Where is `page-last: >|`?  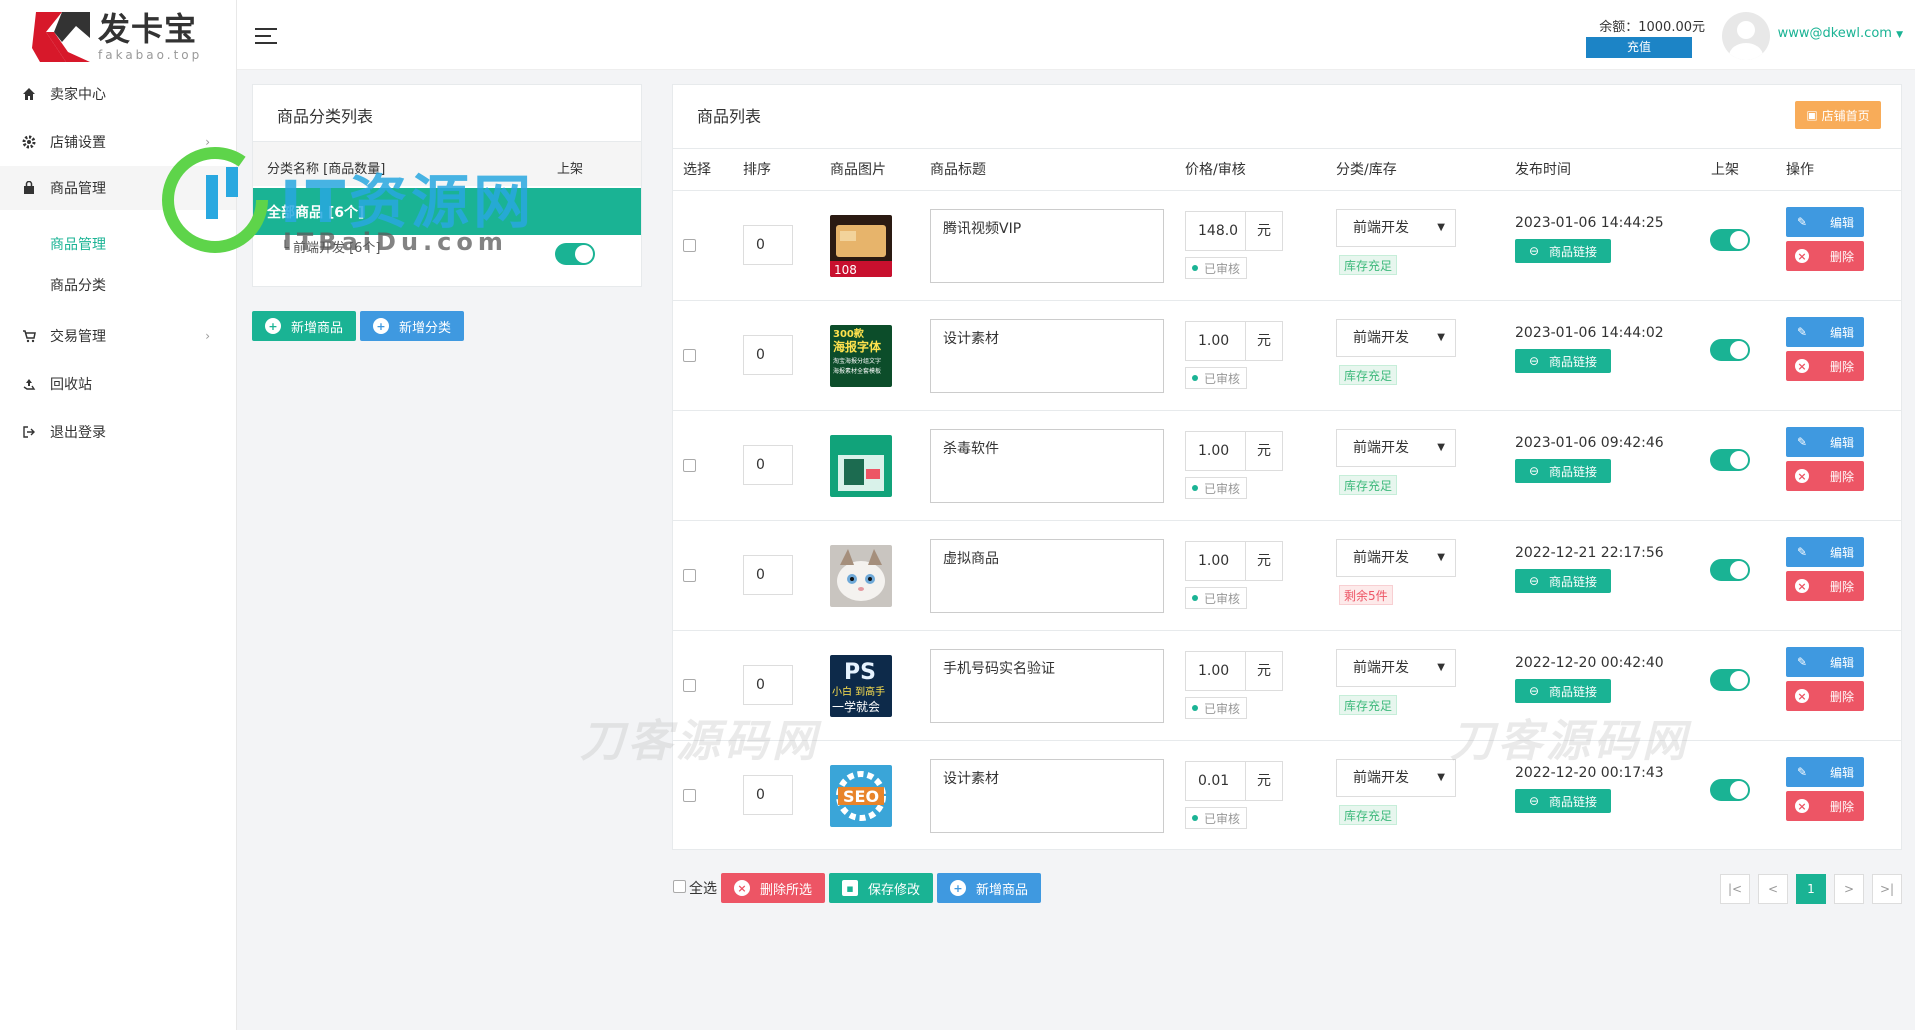 page-last: >| is located at coordinates (1887, 889).